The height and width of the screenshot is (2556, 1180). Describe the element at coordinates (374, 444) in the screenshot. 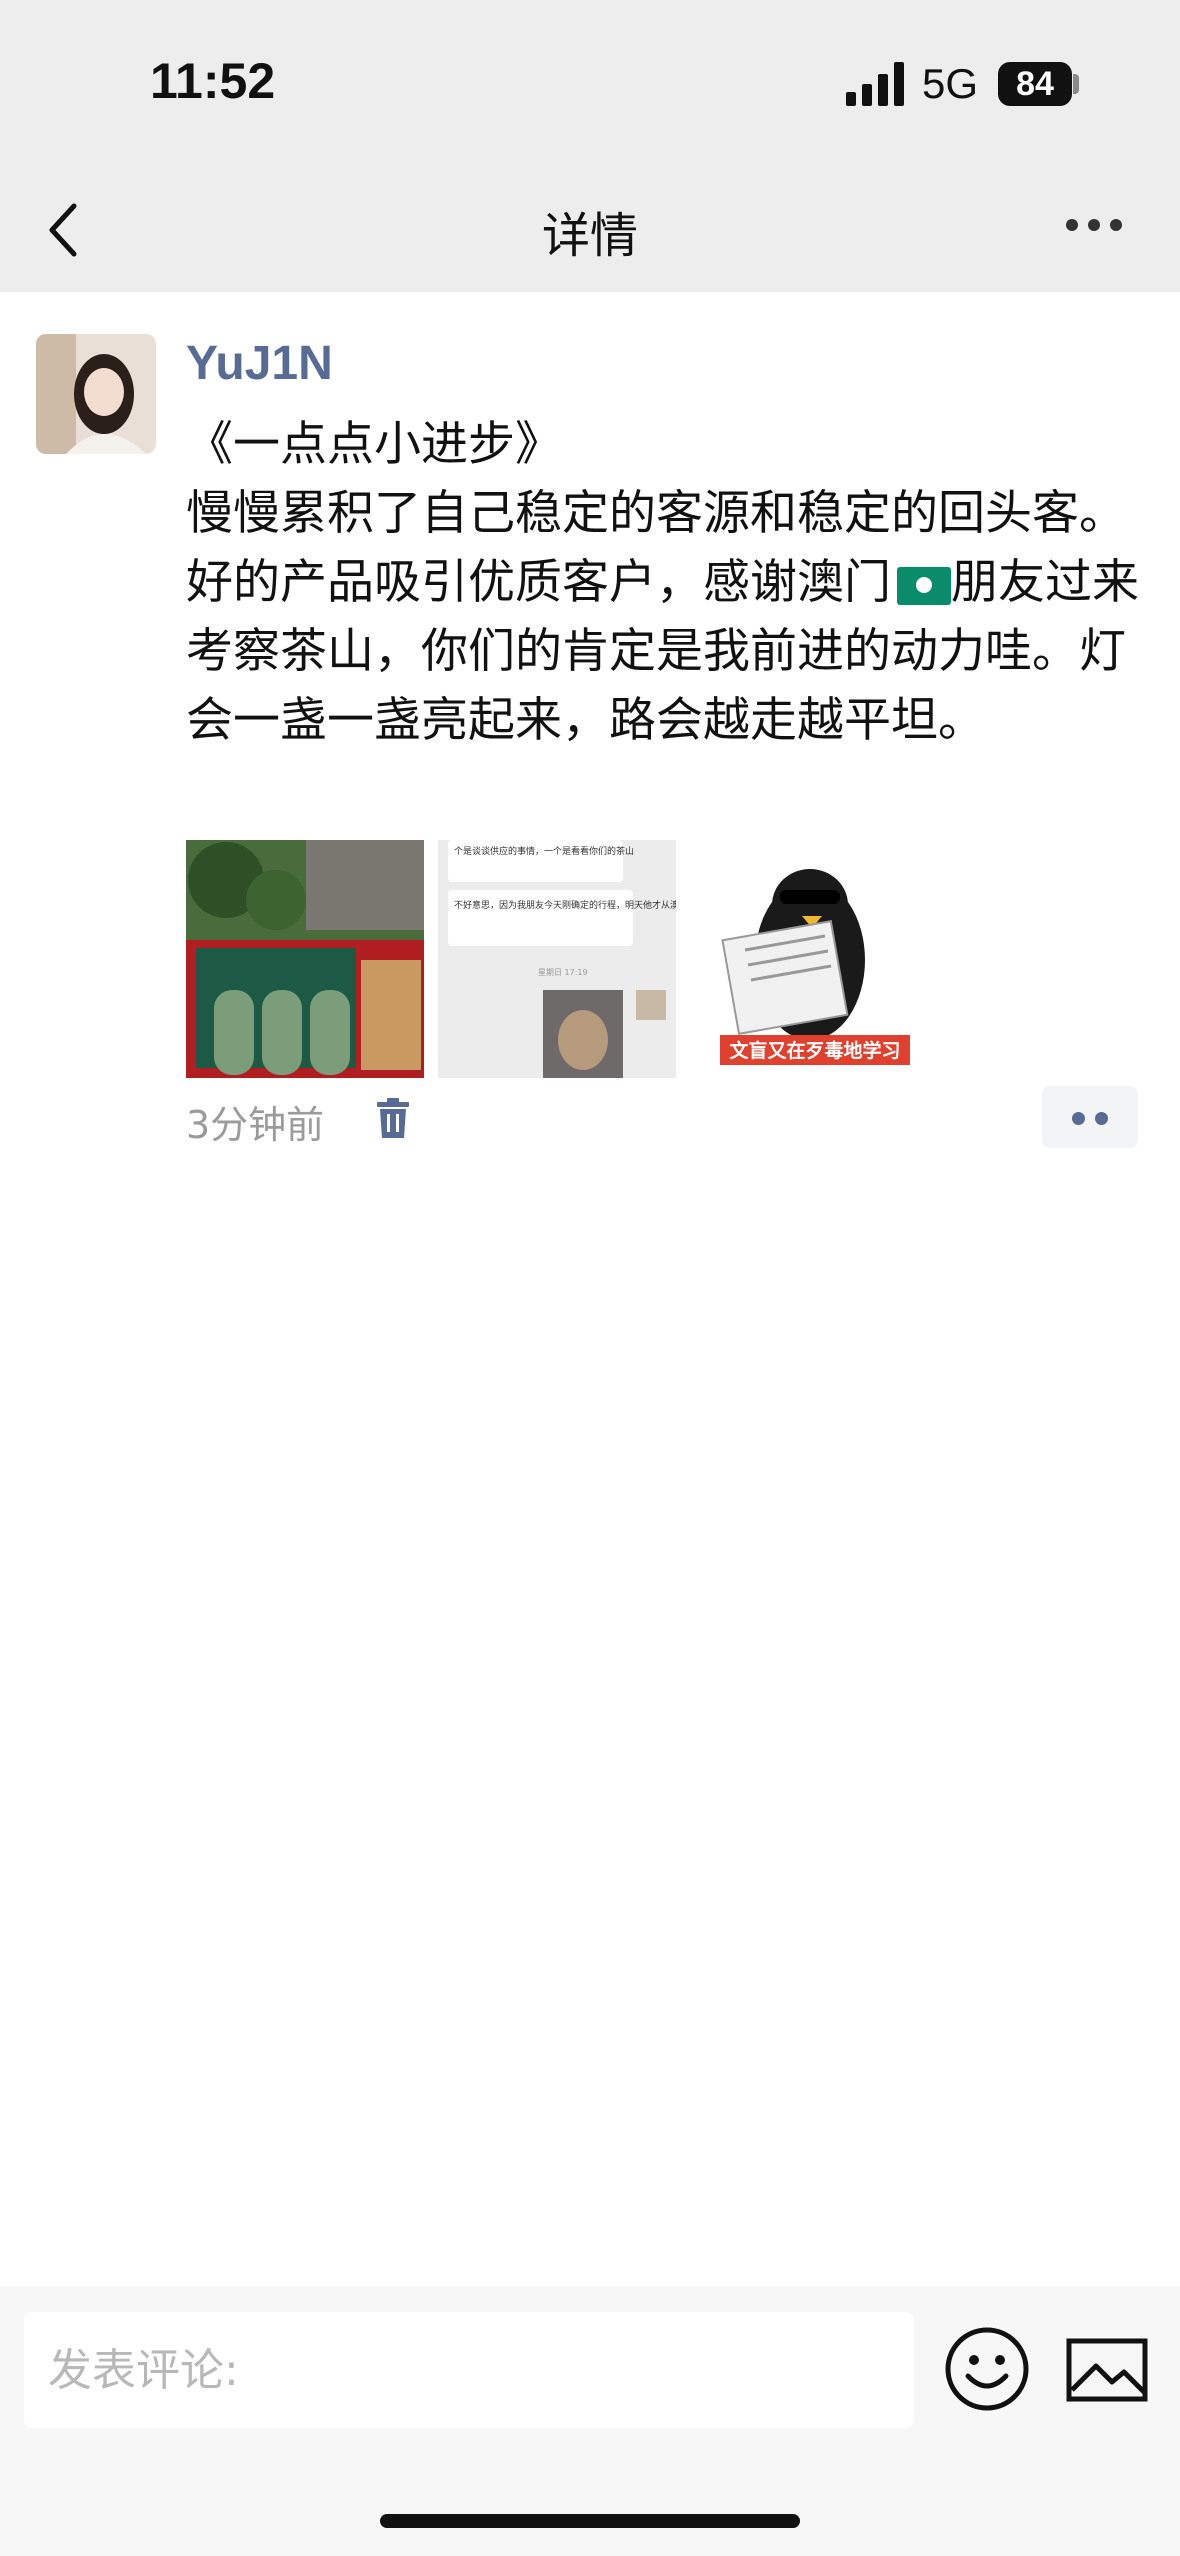

I see `post-title-line: 《一点点小进步》` at that location.